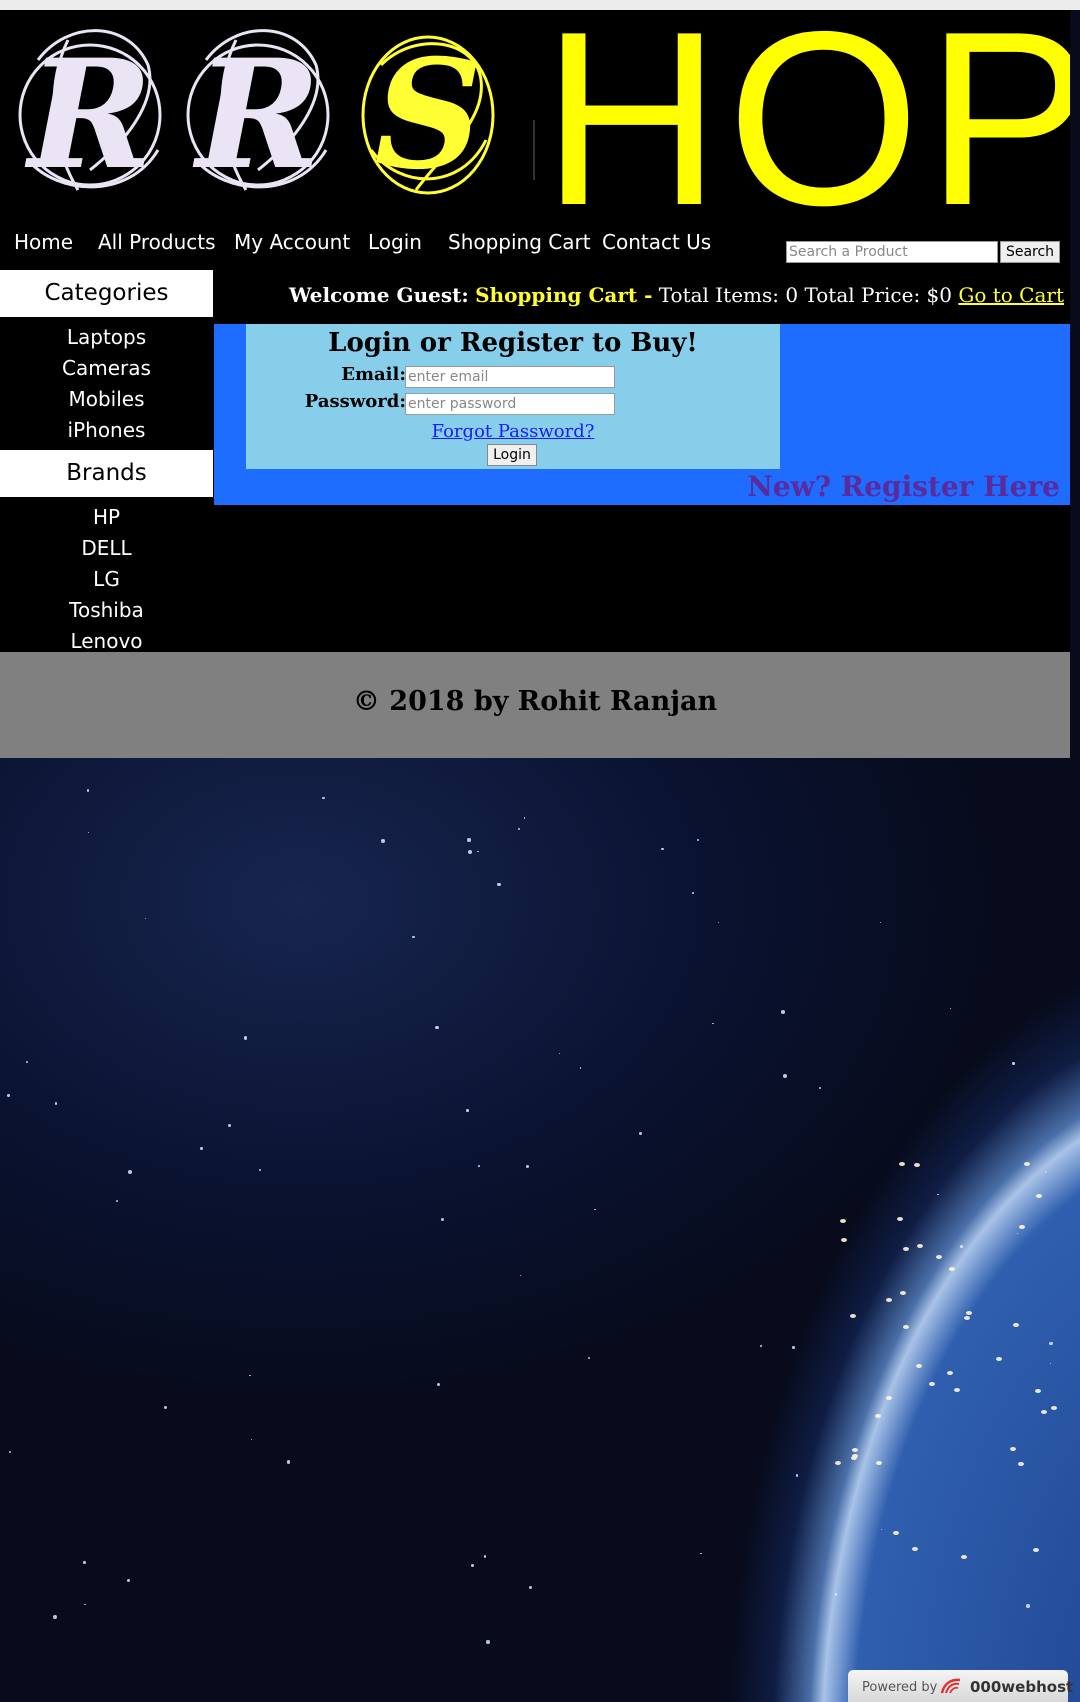 This screenshot has height=1702, width=1080. What do you see at coordinates (1030, 252) in the screenshot?
I see `search-button: Search` at bounding box center [1030, 252].